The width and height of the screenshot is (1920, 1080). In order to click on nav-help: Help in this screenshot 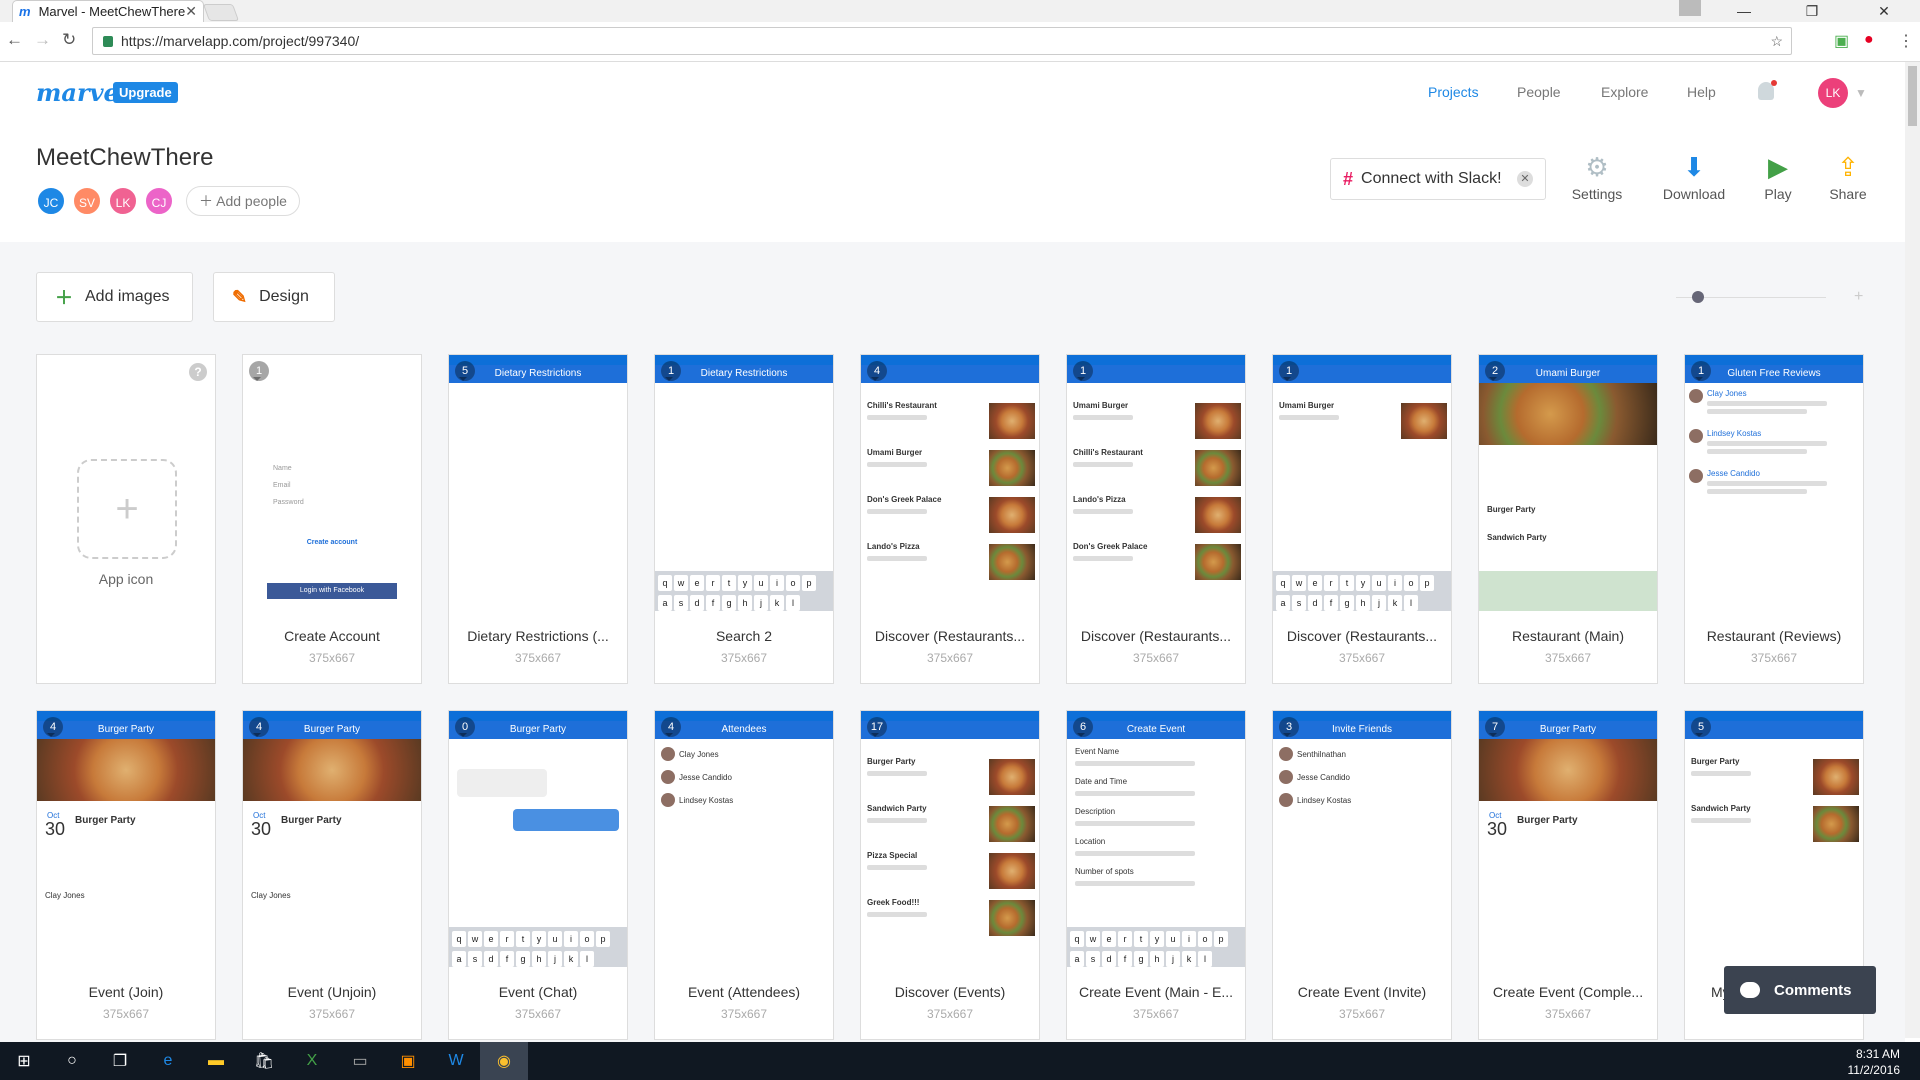, I will do `click(1701, 92)`.